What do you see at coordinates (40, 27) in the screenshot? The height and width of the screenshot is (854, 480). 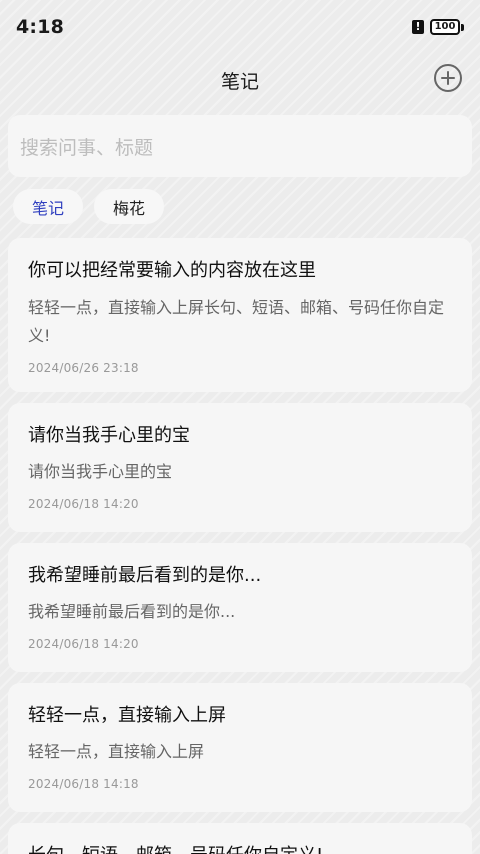 I see `status-time: 4:18` at bounding box center [40, 27].